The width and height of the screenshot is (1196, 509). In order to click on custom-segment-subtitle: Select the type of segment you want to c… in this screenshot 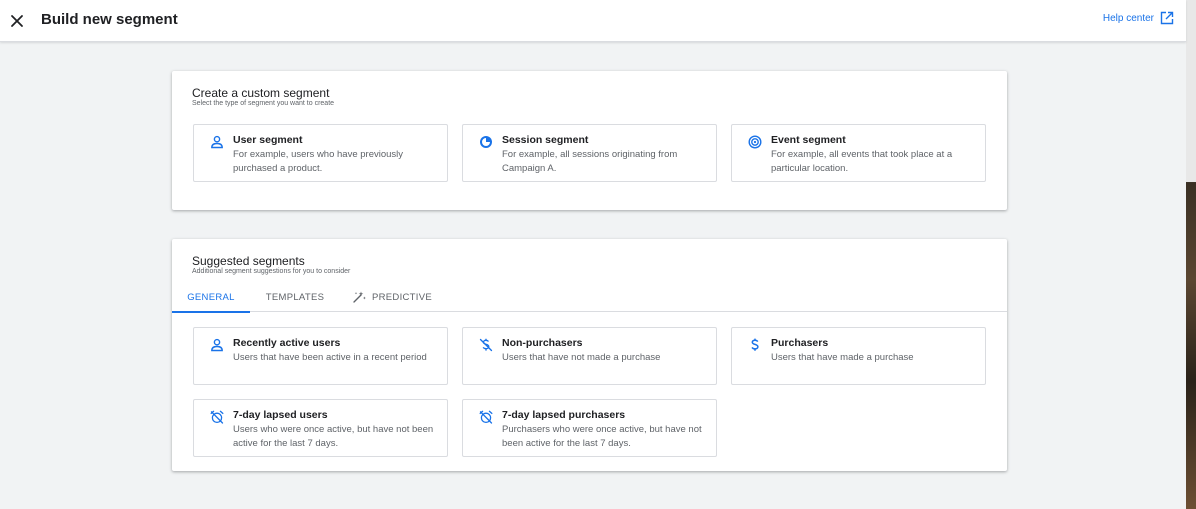, I will do `click(263, 103)`.